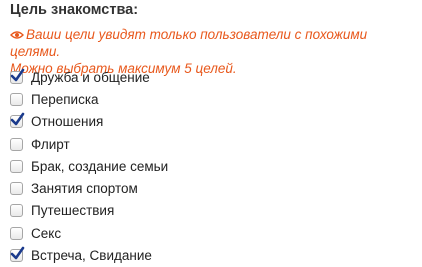 The width and height of the screenshot is (422, 267). I want to click on goal-option-friendship: Дружба и общение, so click(89, 77).